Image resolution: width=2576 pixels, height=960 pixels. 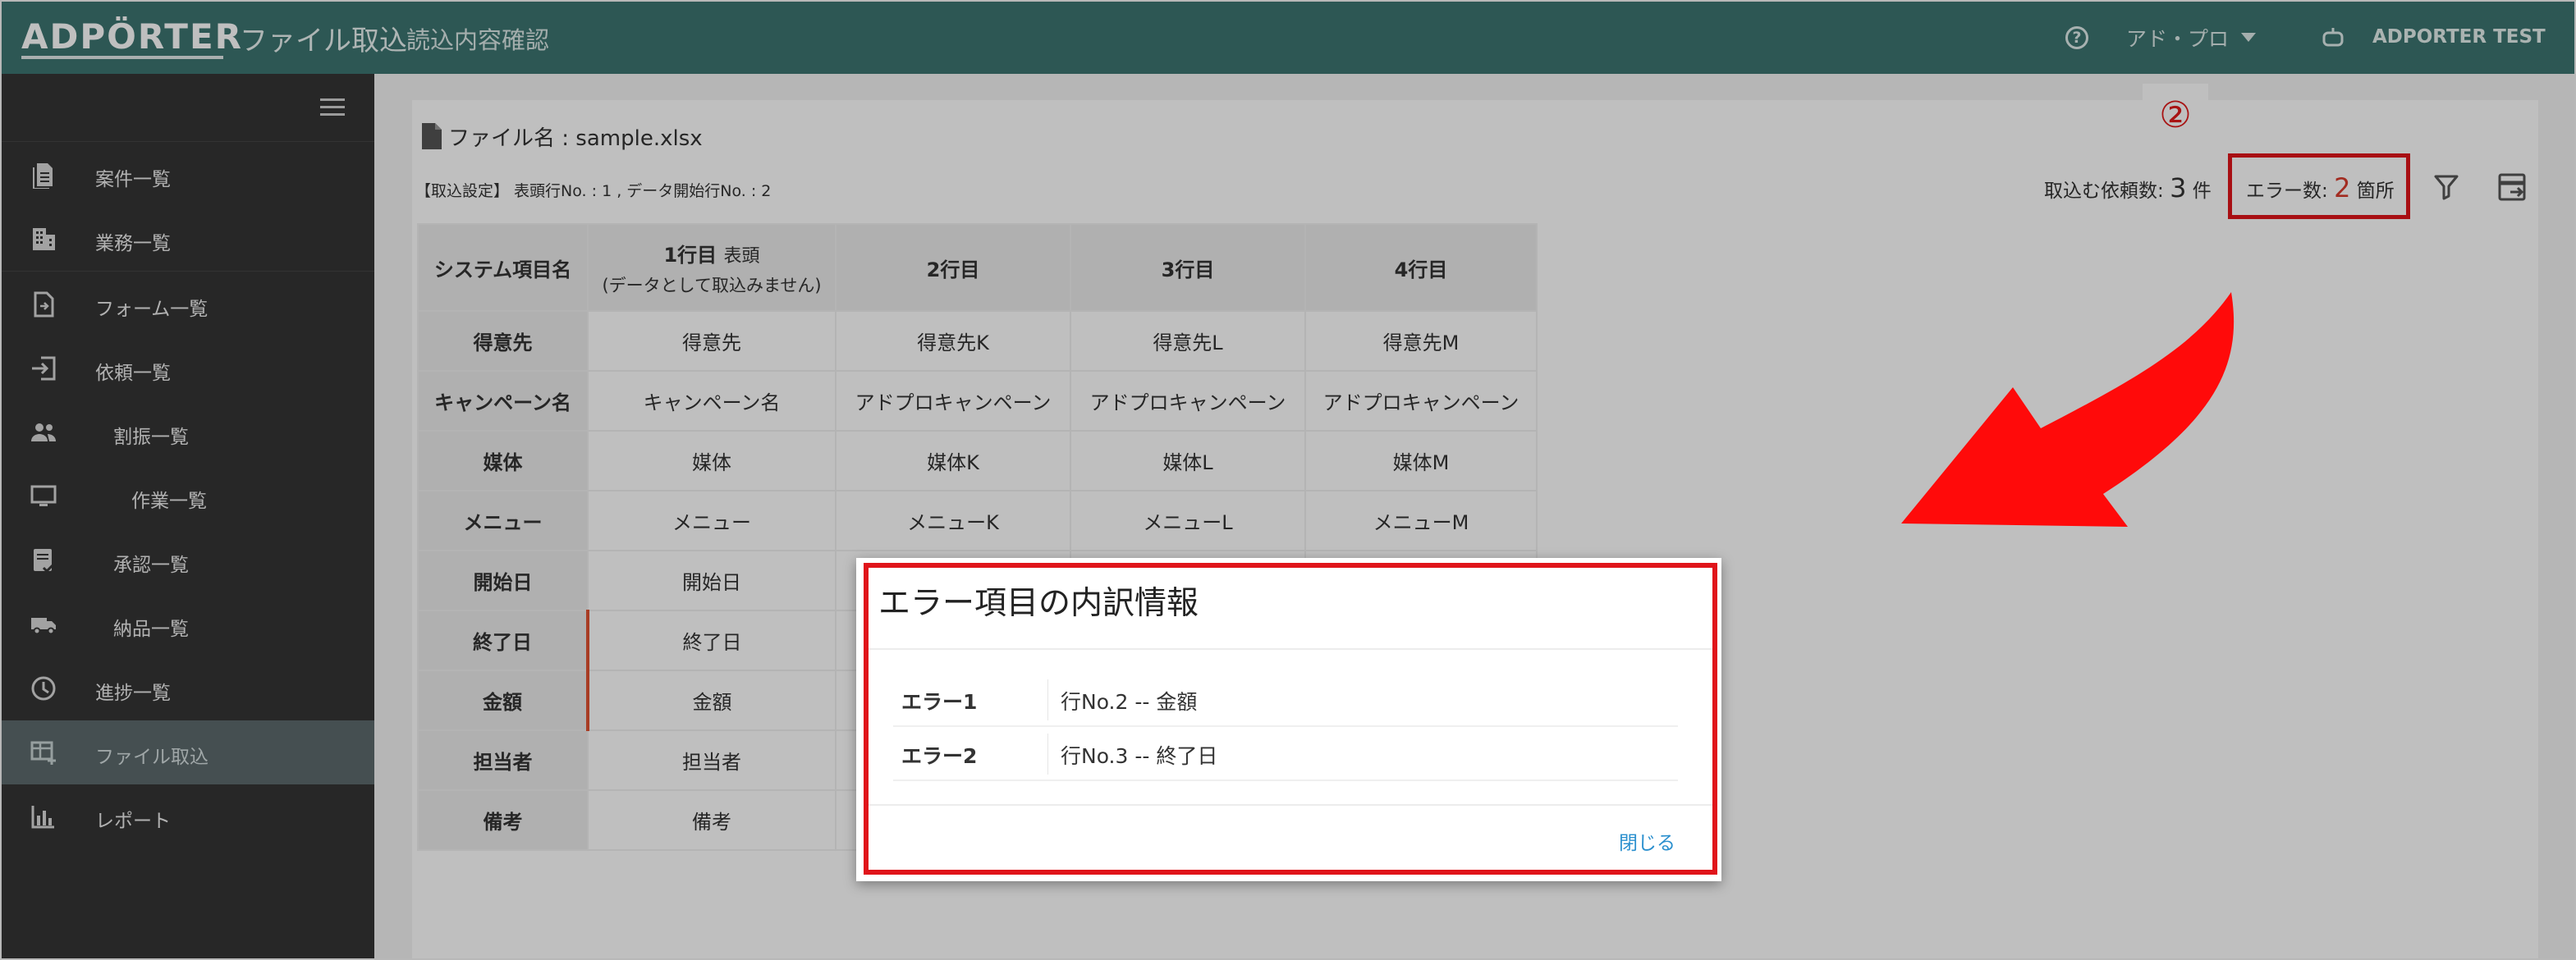 What do you see at coordinates (2068, 409) in the screenshot?
I see `annotation-arrow` at bounding box center [2068, 409].